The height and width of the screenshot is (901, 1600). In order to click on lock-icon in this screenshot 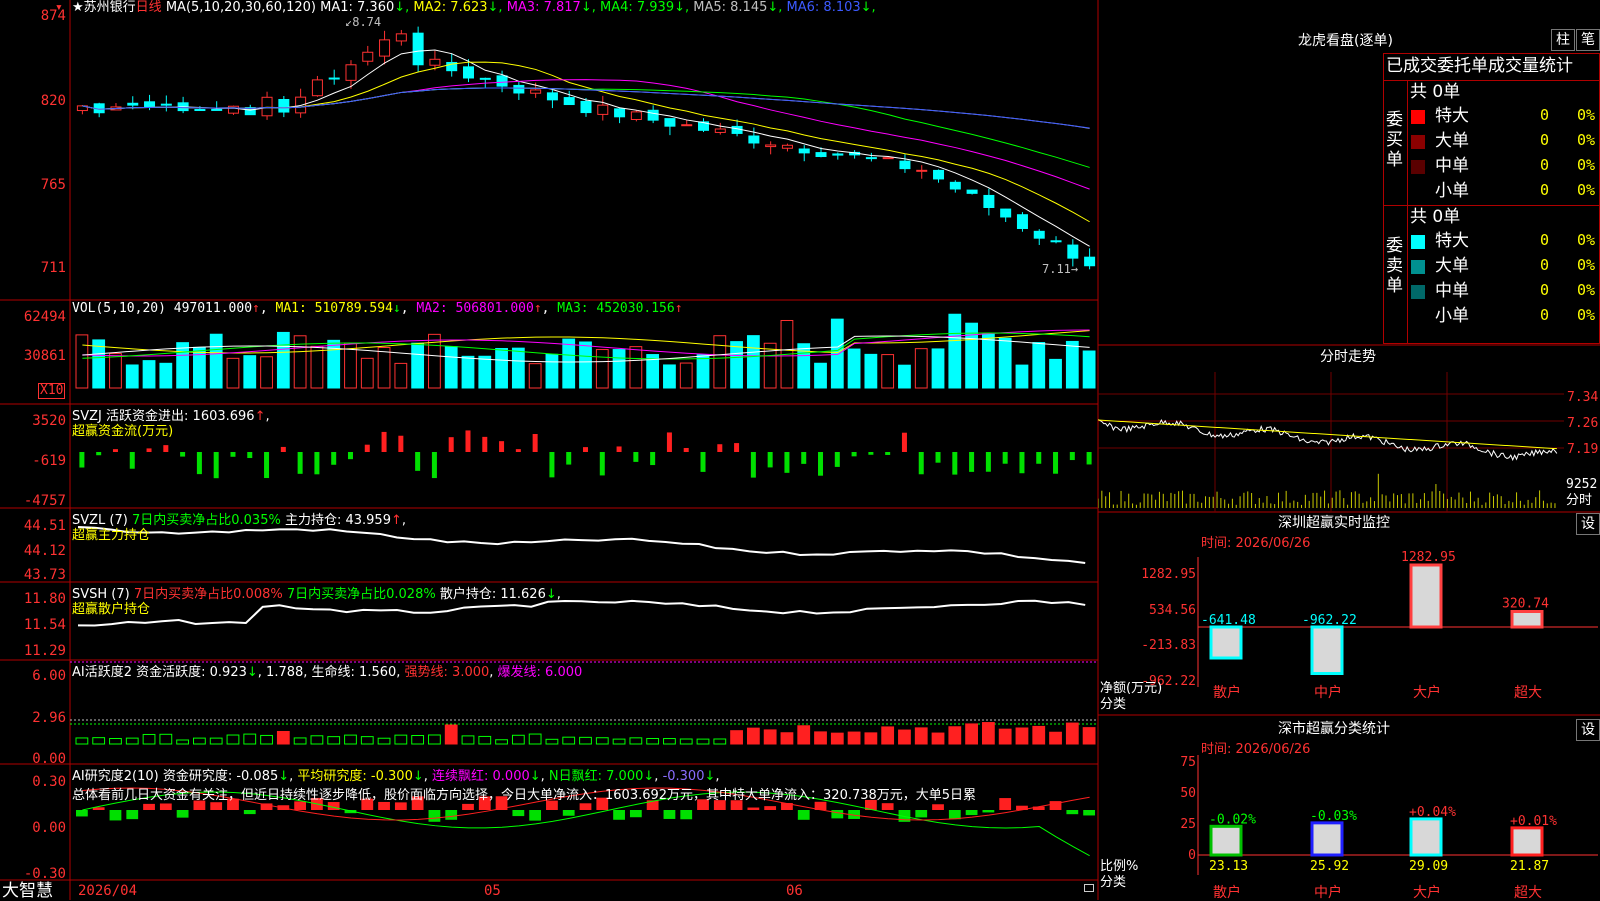, I will do `click(1089, 888)`.